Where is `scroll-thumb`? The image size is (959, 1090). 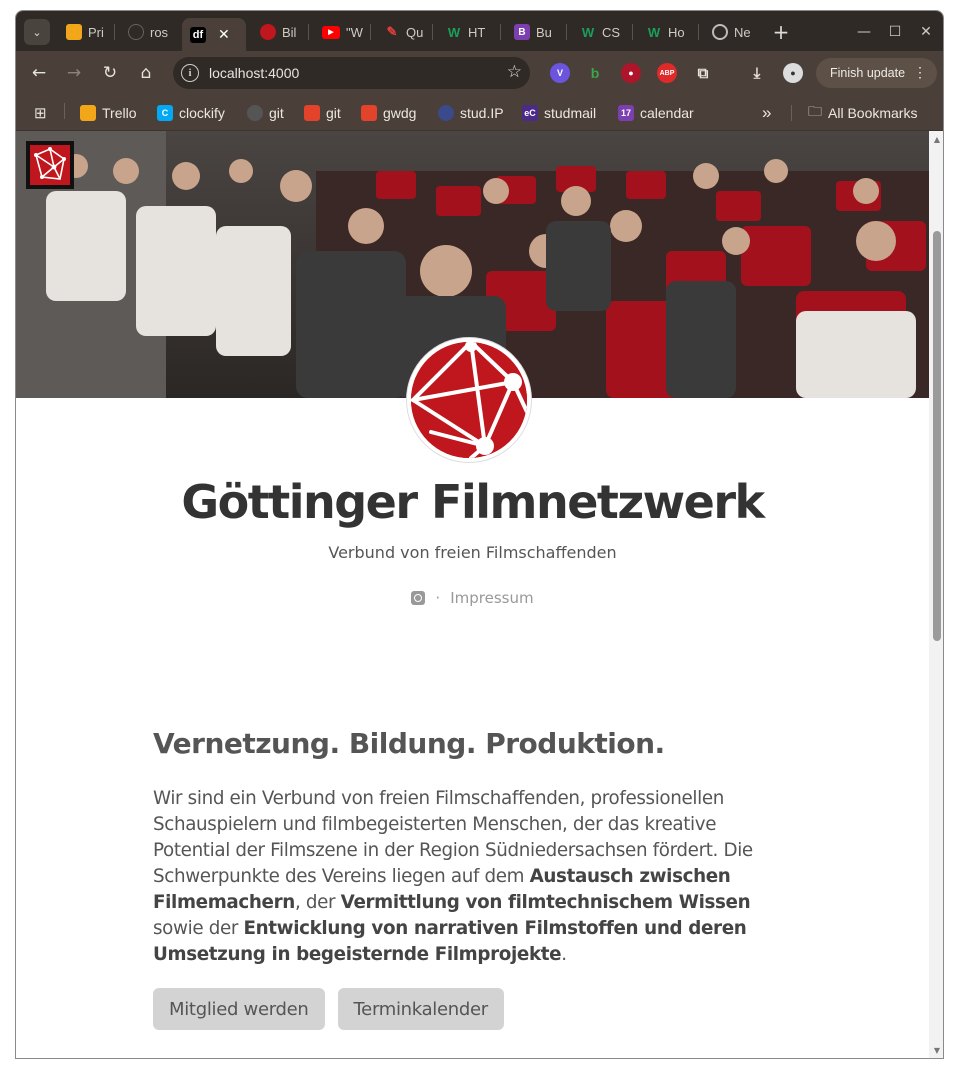 scroll-thumb is located at coordinates (937, 436).